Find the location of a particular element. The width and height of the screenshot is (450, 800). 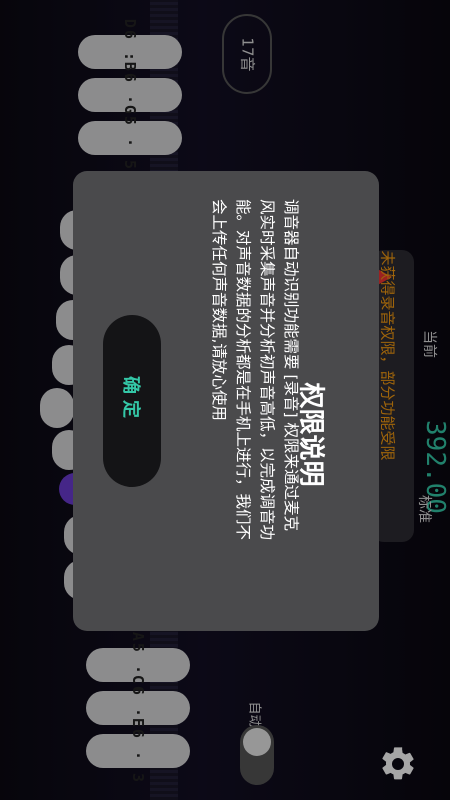

confirm-button-label: 确定 is located at coordinates (130, 400).